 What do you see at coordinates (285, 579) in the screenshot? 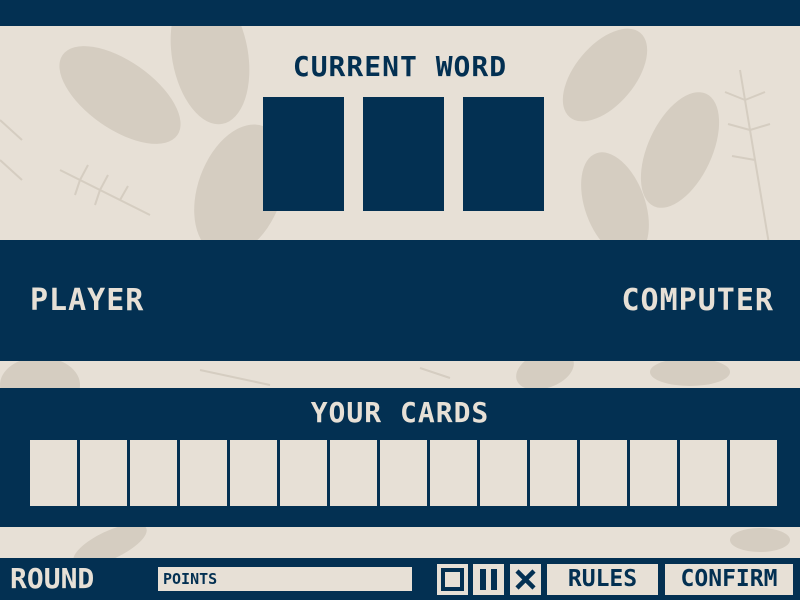
I see `points-field: POINTS` at bounding box center [285, 579].